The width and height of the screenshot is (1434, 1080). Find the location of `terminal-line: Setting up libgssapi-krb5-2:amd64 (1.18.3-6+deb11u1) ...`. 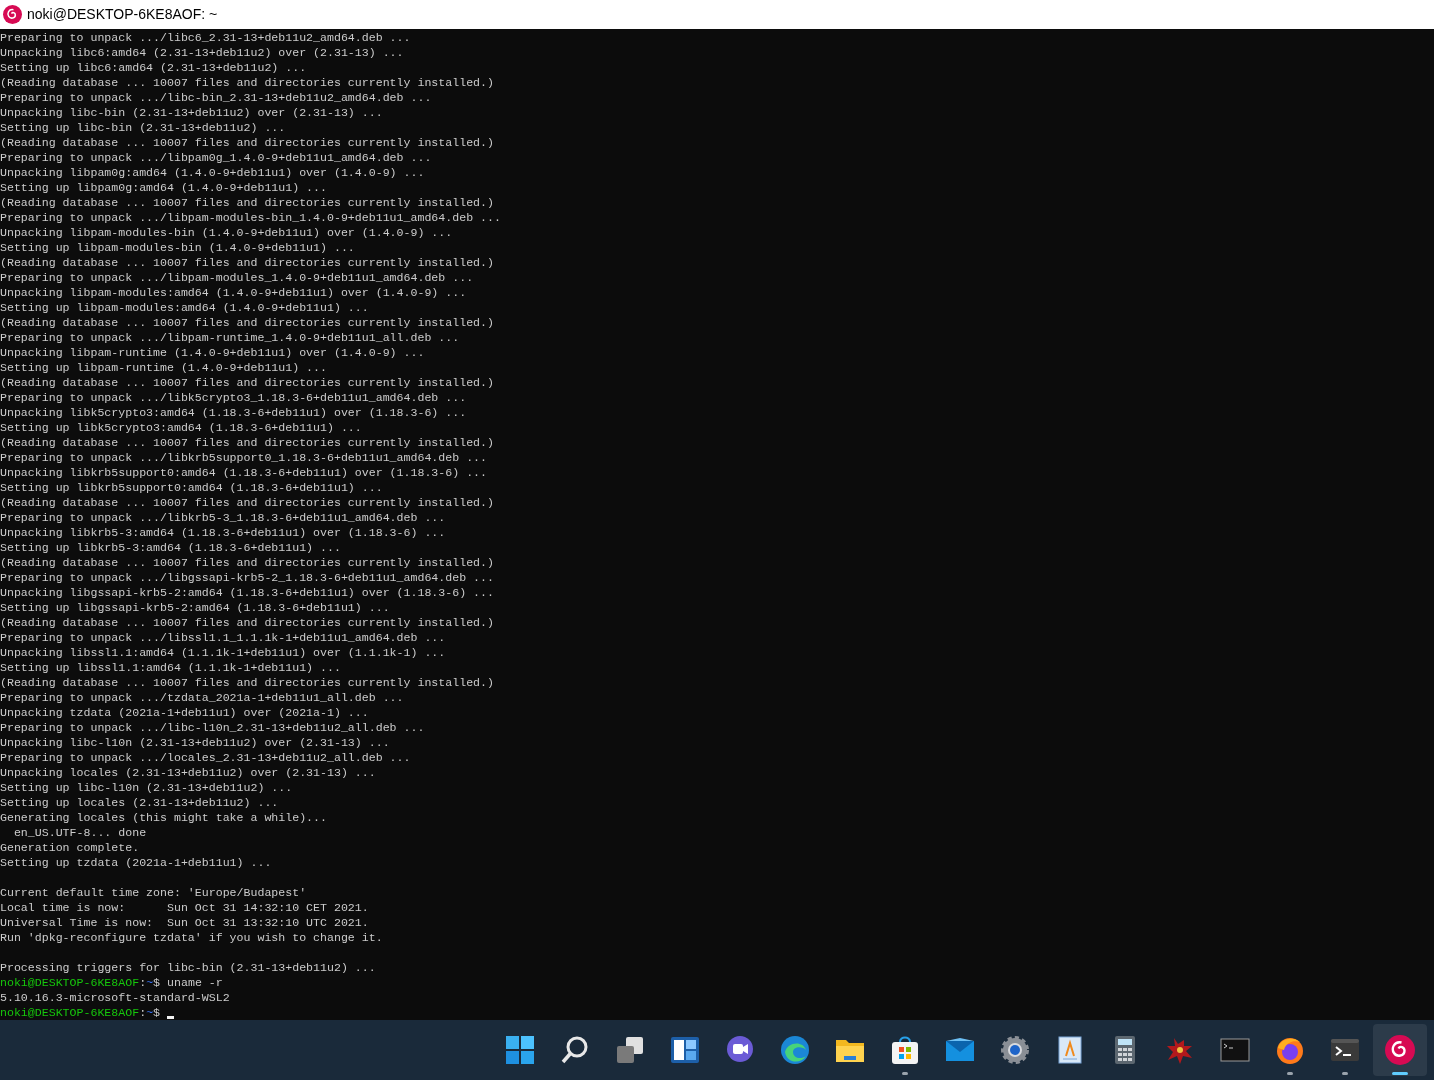

terminal-line: Setting up libgssapi-krb5-2:amd64 (1.18.3-6+deb11u1) ... is located at coordinates (195, 607).